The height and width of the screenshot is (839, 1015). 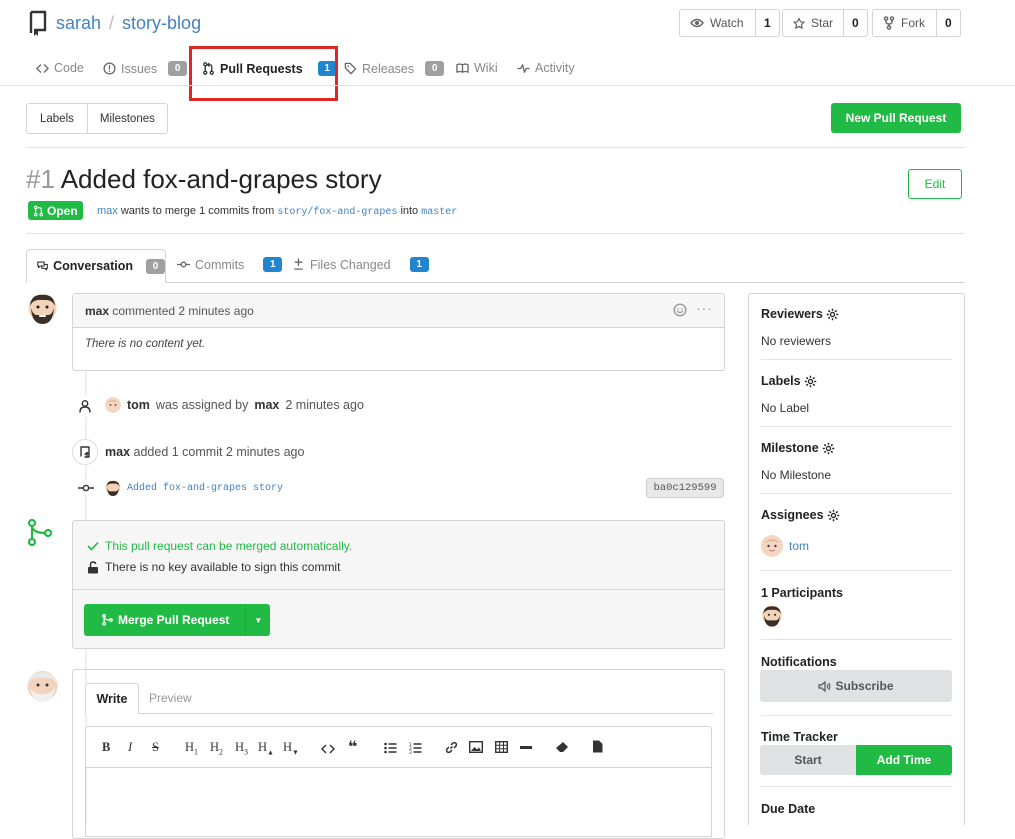 What do you see at coordinates (864, 686) in the screenshot?
I see `subscribe-label: Subscribe` at bounding box center [864, 686].